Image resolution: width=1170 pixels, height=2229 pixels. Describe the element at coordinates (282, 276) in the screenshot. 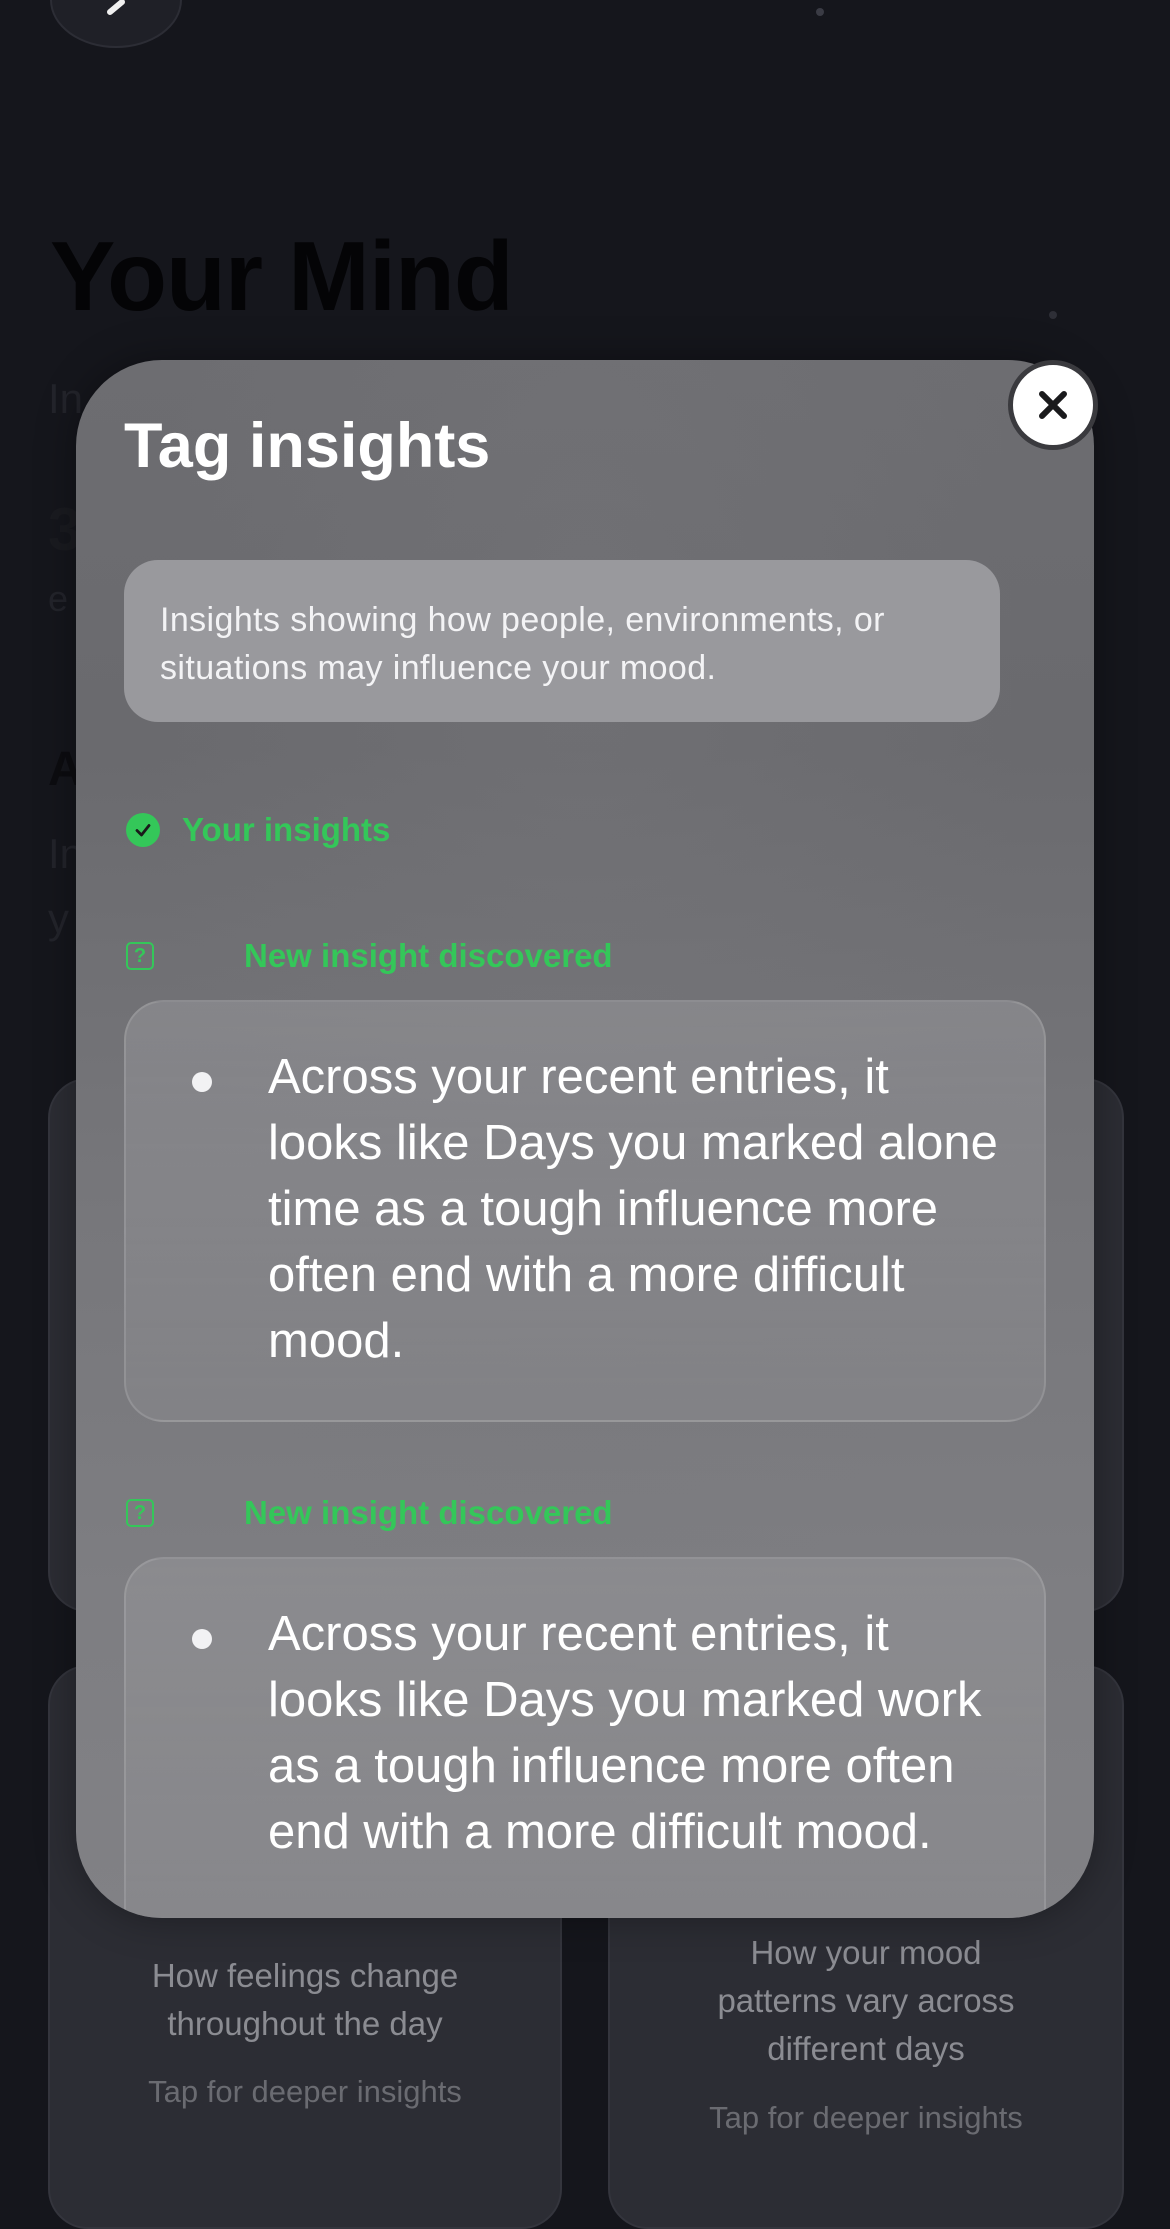

I see `page-title: Your Mind` at that location.